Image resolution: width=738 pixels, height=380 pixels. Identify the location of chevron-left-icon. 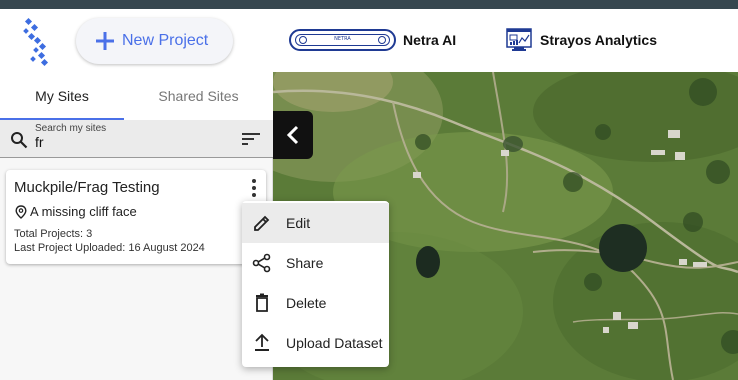
(292, 135).